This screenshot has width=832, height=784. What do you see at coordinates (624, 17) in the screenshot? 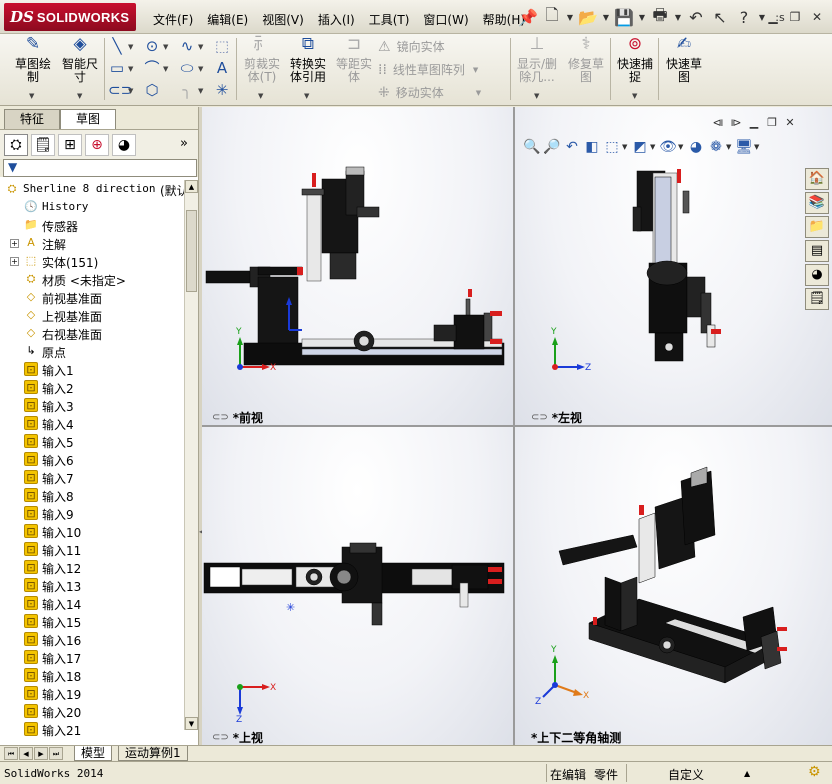
I see `save-icon: 💾` at bounding box center [624, 17].